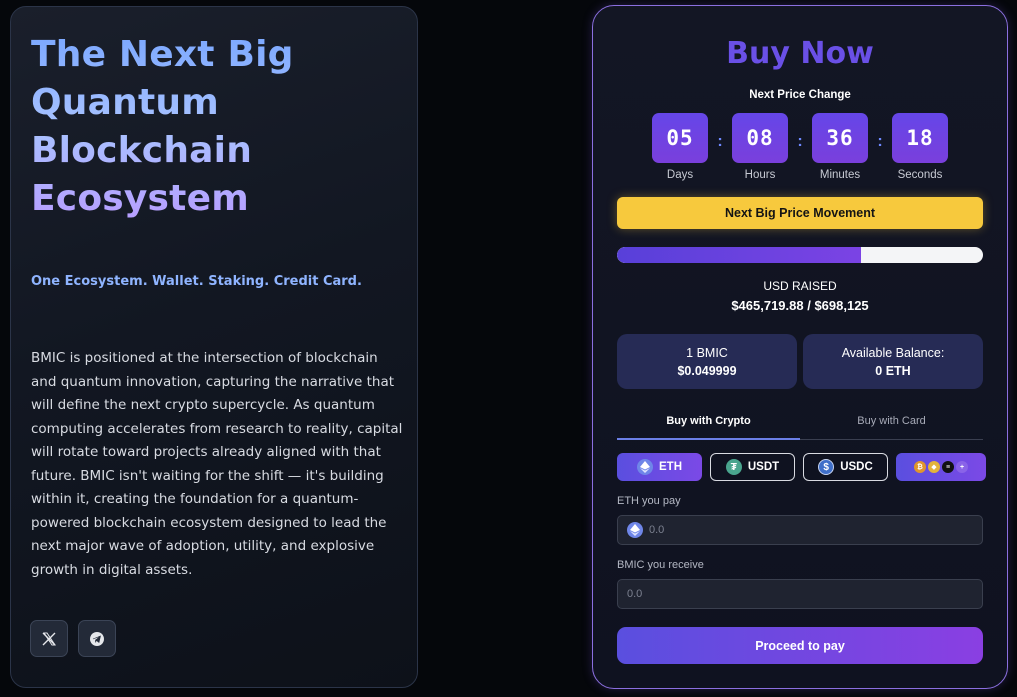  I want to click on hero-title-line-2: Quantum, so click(125, 102).